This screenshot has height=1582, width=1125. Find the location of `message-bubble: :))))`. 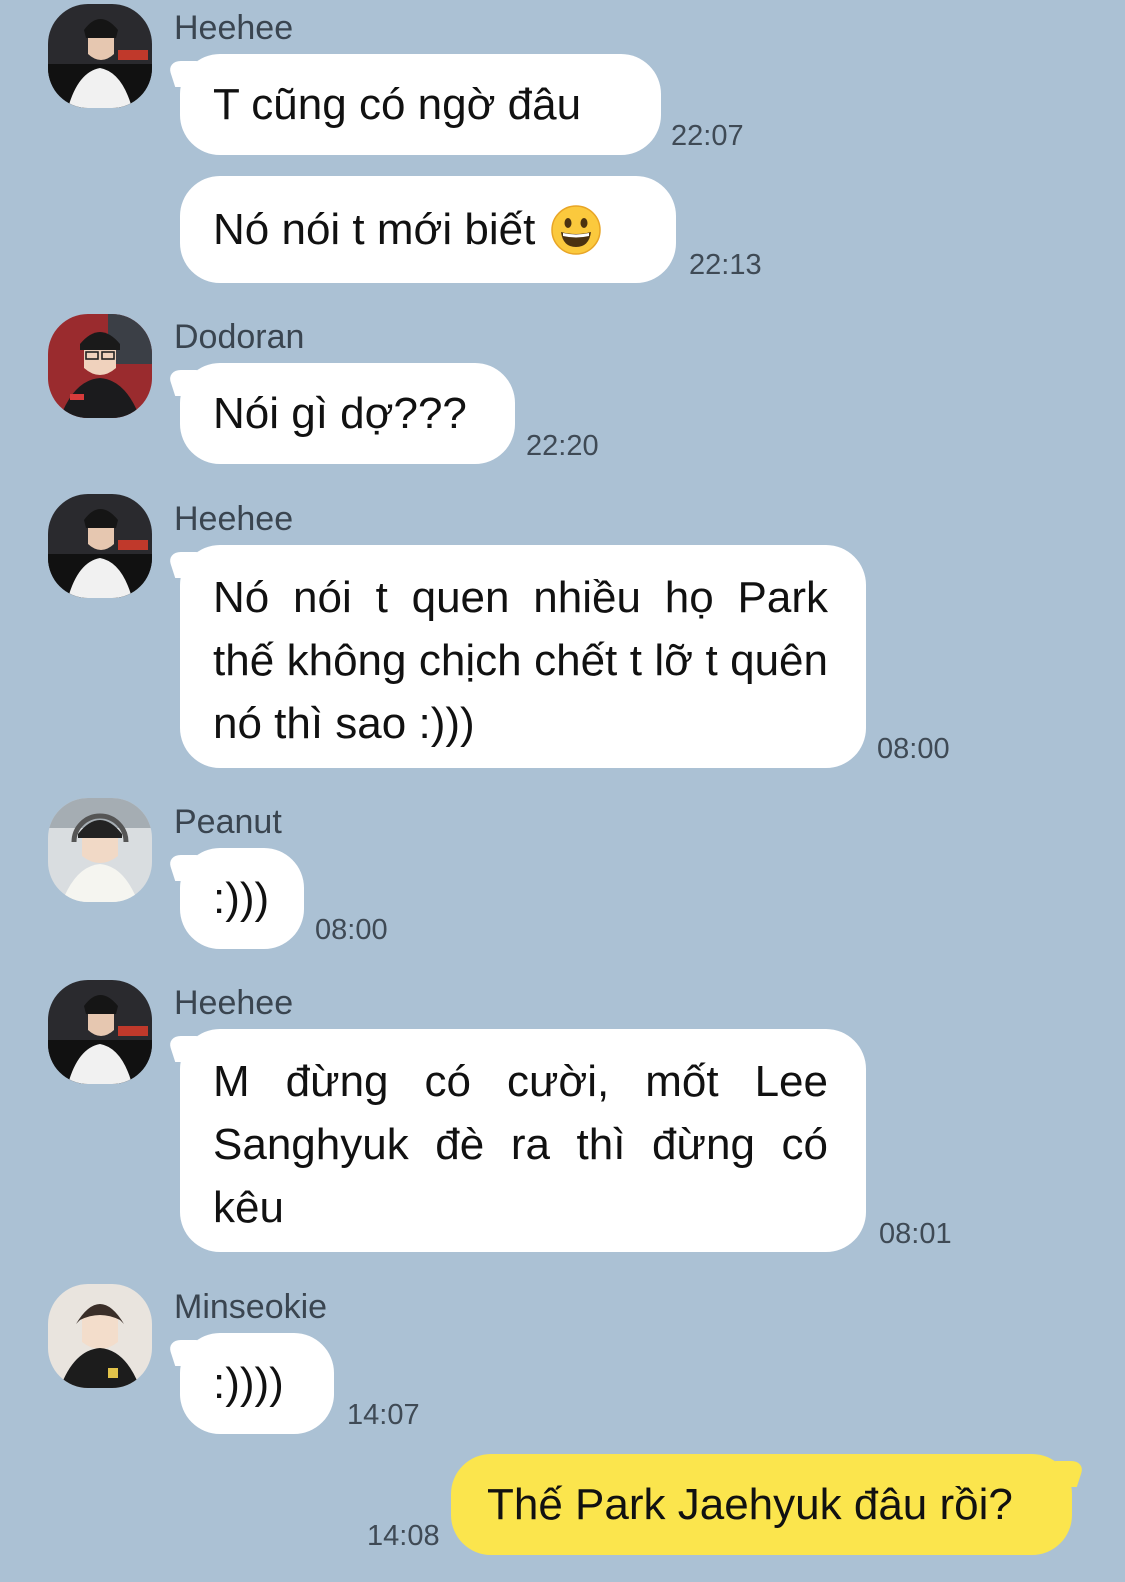

message-bubble: :)))) is located at coordinates (257, 1383).